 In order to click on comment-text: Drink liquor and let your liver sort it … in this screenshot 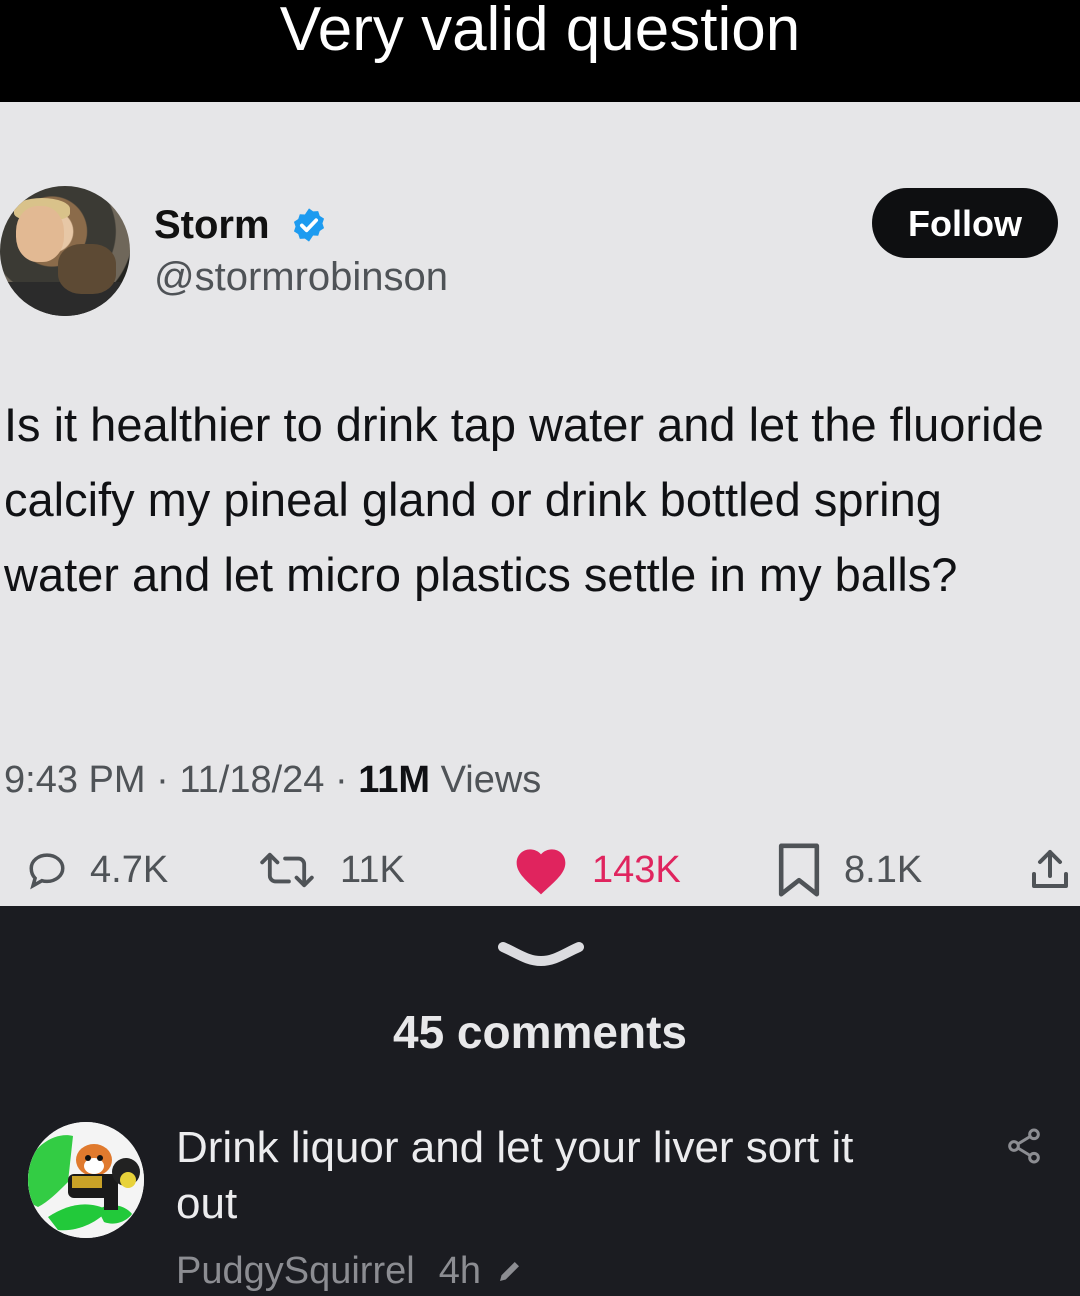, I will do `click(515, 1175)`.